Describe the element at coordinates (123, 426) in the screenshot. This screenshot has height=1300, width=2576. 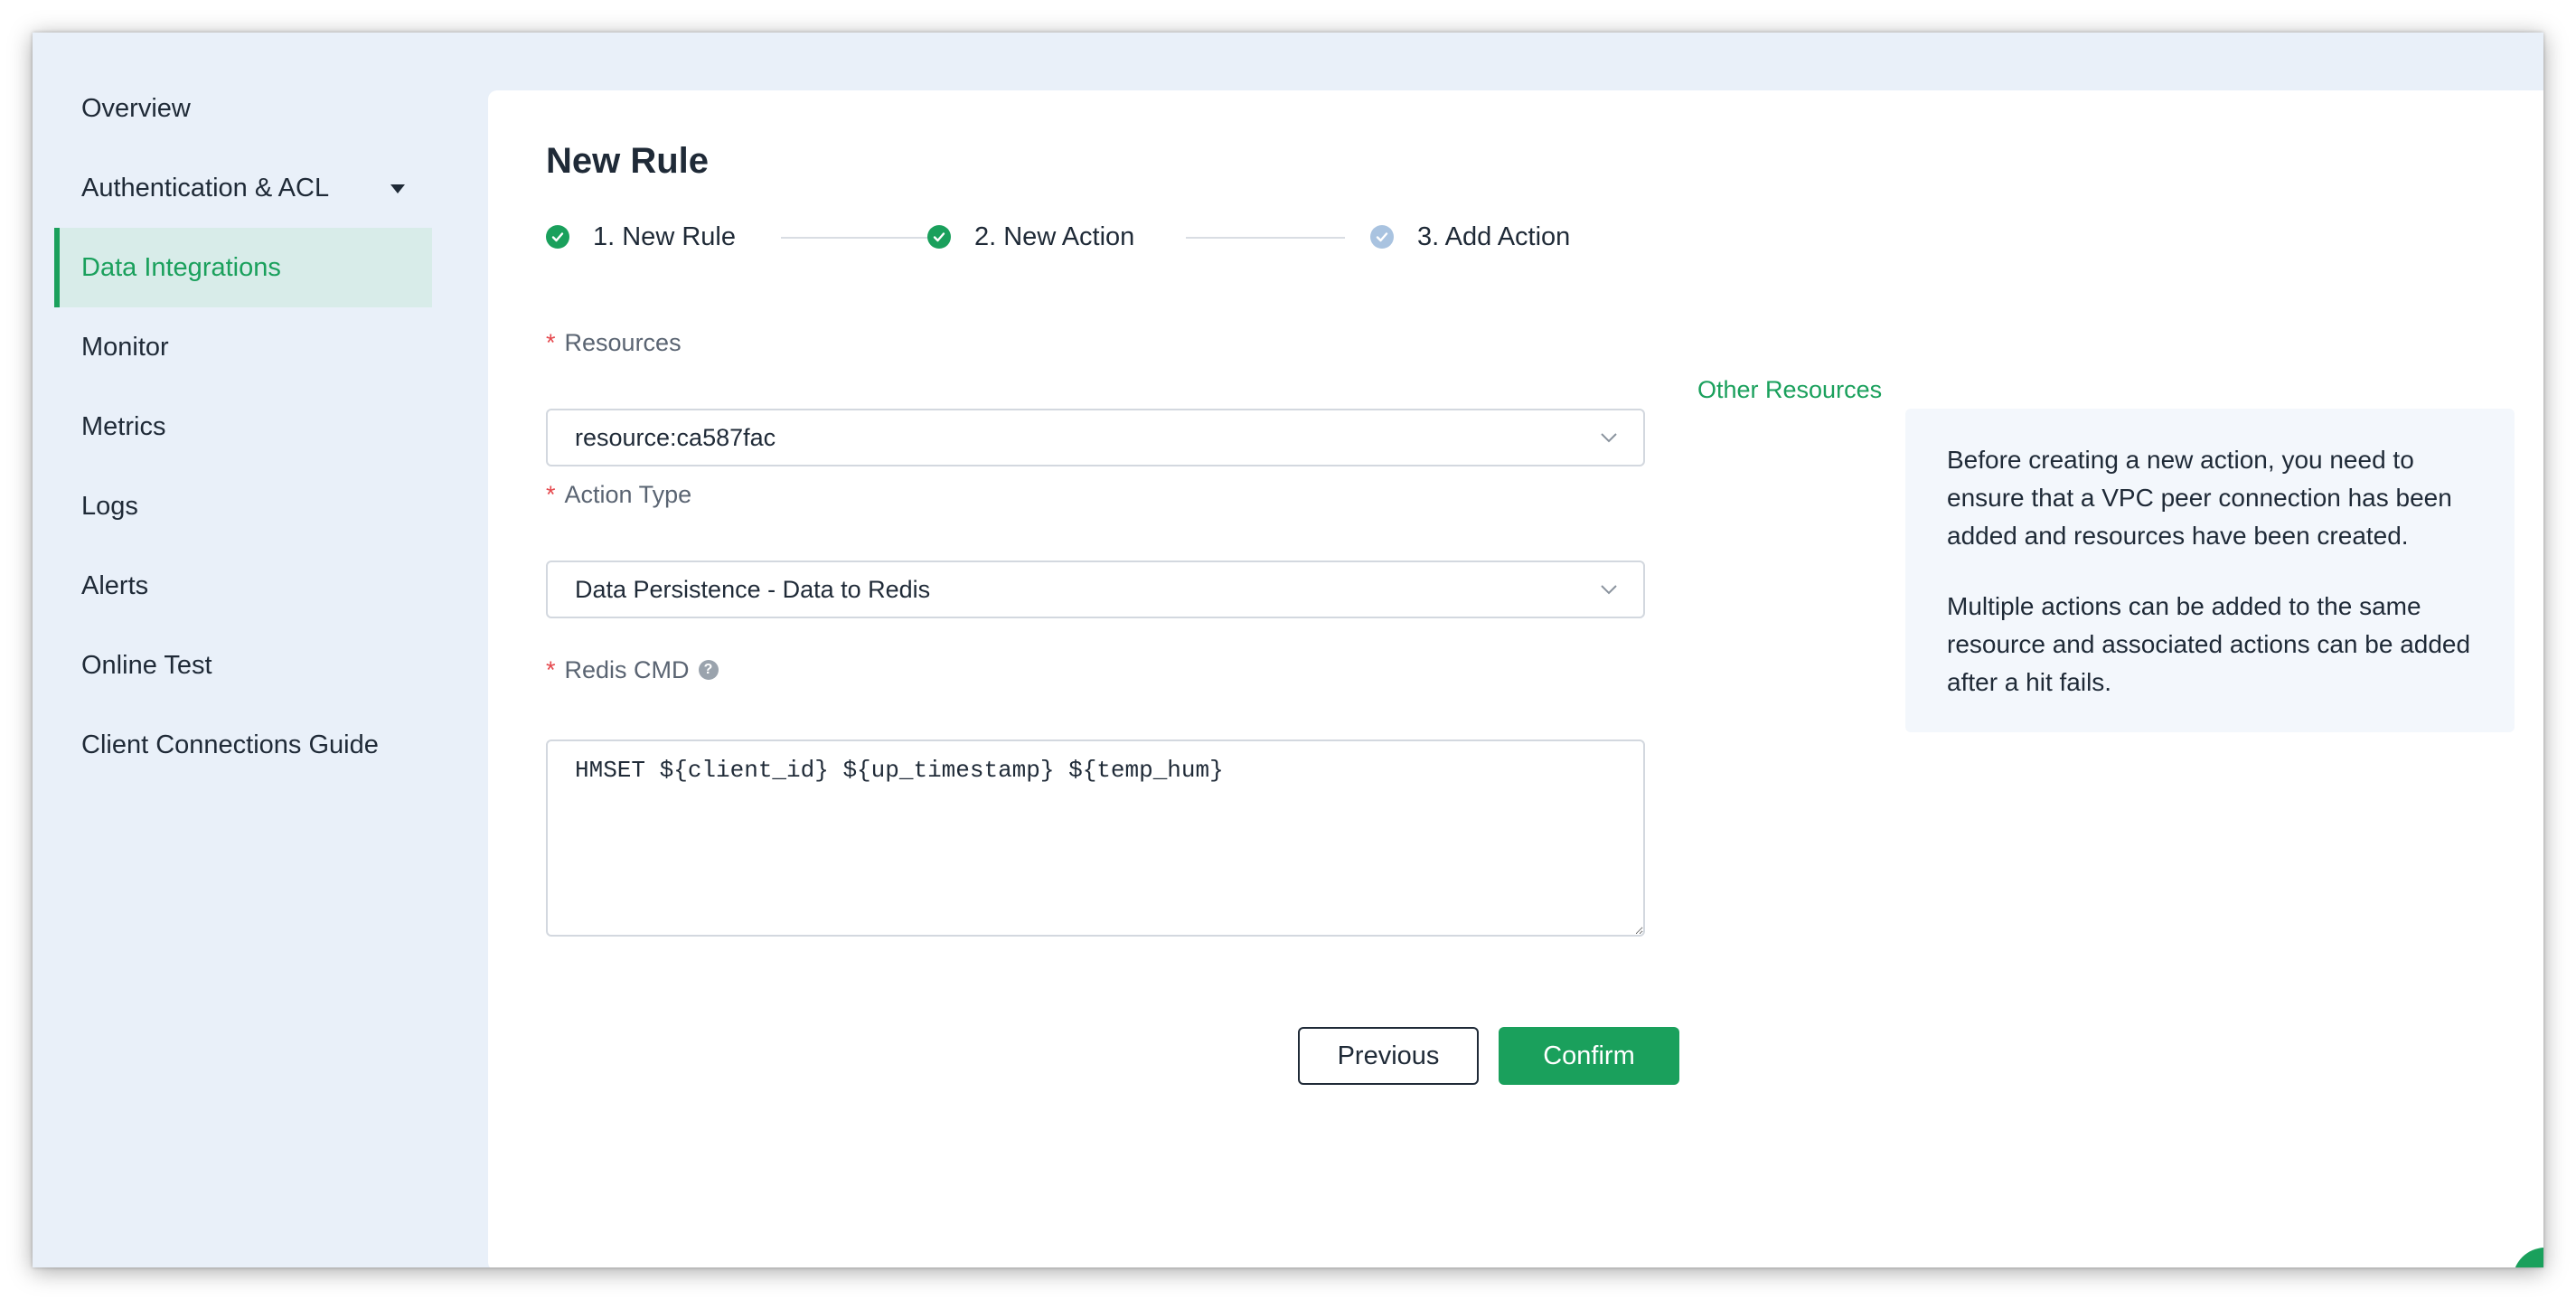
I see `sidebar-item-label: Metrics` at that location.